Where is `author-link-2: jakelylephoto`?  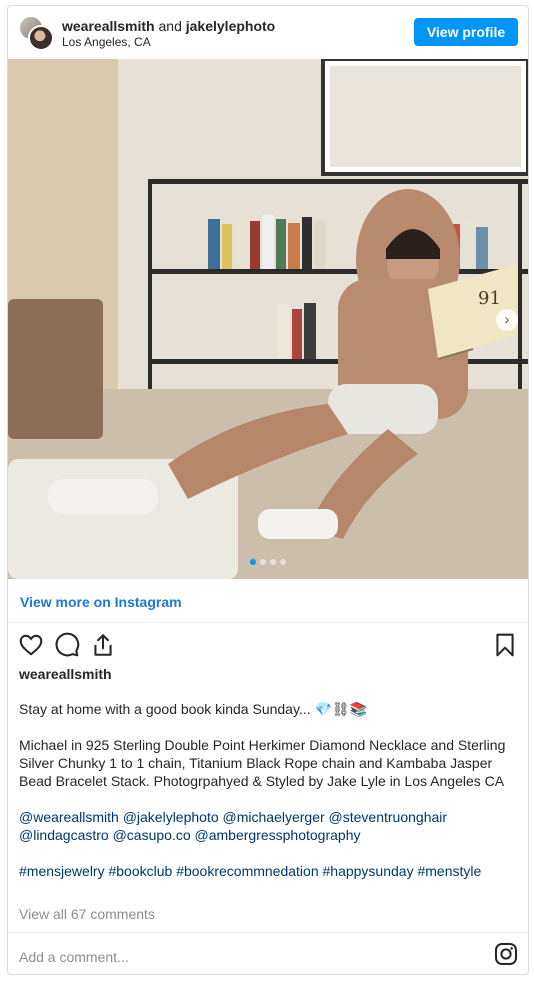 author-link-2: jakelylephoto is located at coordinates (230, 26).